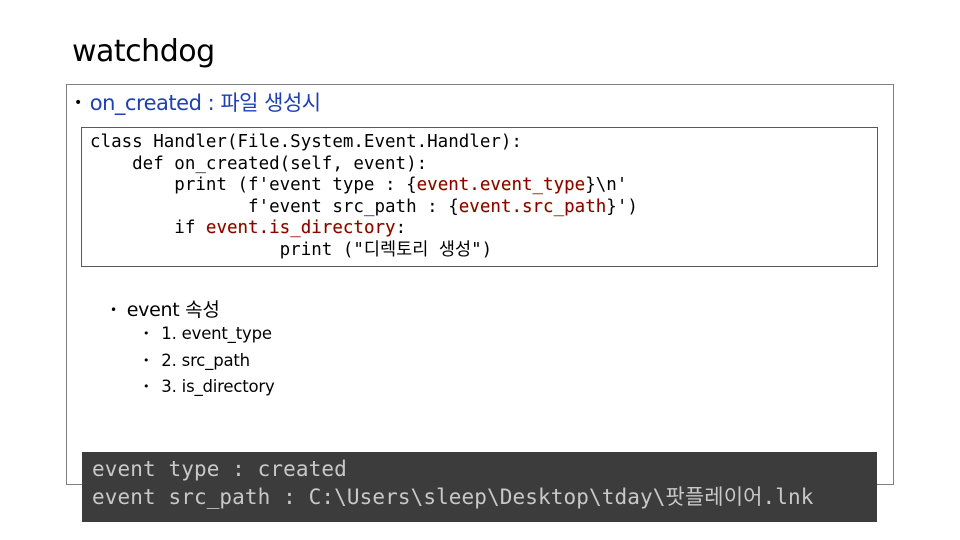 The image size is (960, 540). What do you see at coordinates (219, 469) in the screenshot?
I see `console-line: event type : created` at bounding box center [219, 469].